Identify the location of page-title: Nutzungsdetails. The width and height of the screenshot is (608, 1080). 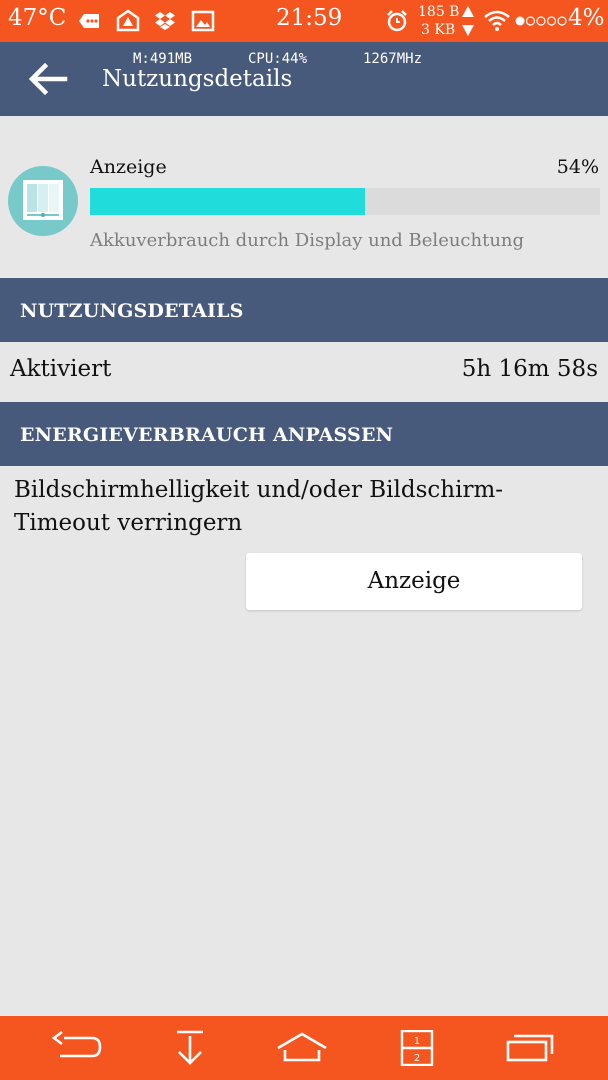
(197, 79).